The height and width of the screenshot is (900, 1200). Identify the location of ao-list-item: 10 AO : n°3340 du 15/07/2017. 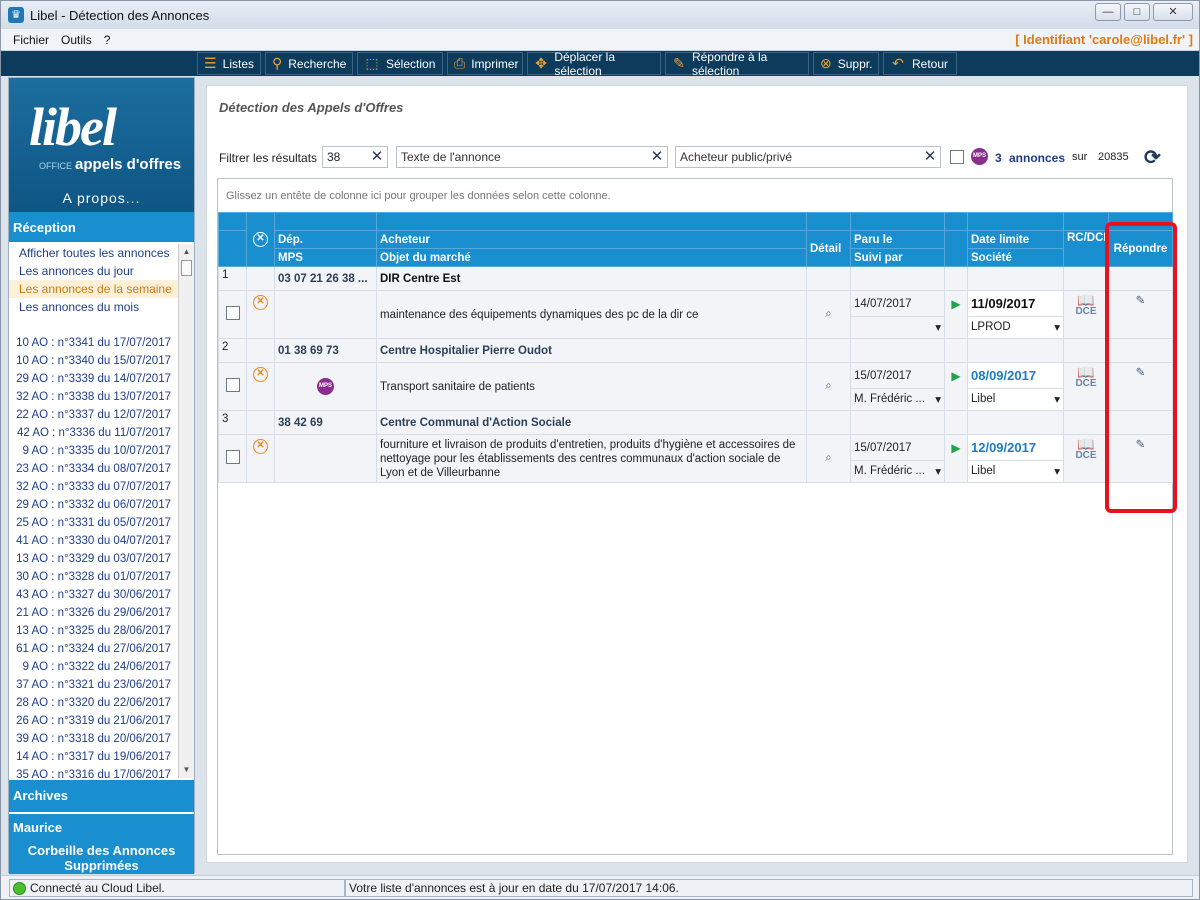
(94, 361).